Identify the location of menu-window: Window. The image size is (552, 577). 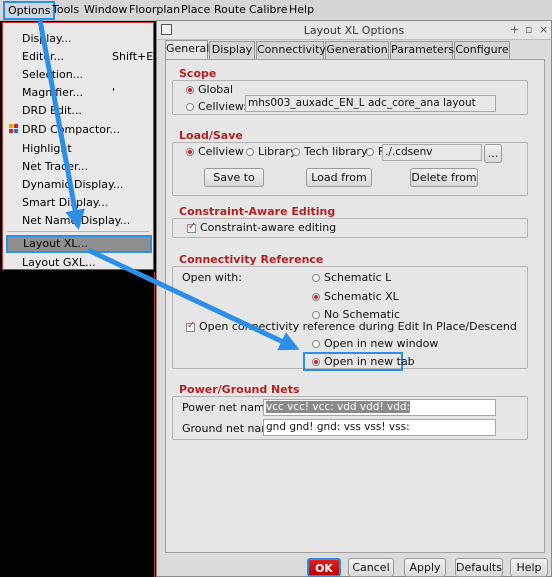
(105, 9).